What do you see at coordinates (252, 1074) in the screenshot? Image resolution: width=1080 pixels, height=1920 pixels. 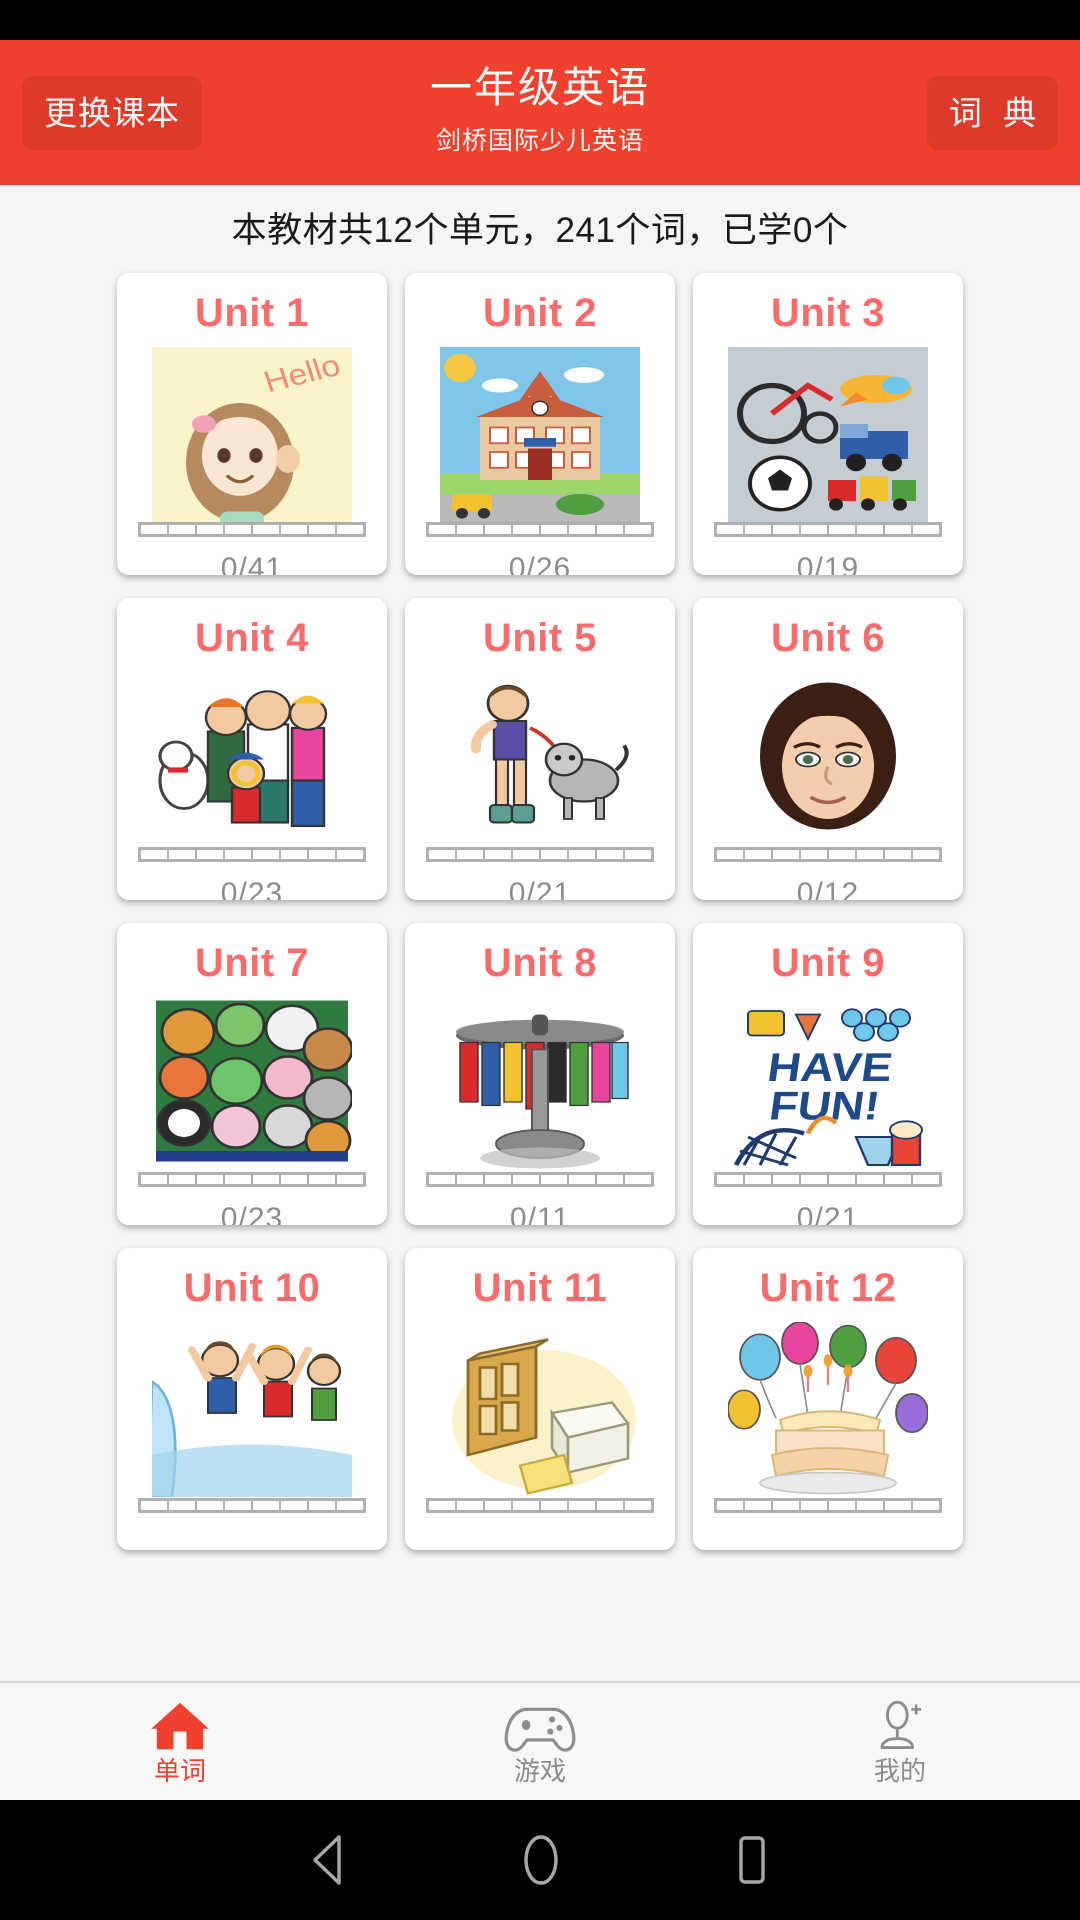 I see `unit-card: Unit 7 0/23` at bounding box center [252, 1074].